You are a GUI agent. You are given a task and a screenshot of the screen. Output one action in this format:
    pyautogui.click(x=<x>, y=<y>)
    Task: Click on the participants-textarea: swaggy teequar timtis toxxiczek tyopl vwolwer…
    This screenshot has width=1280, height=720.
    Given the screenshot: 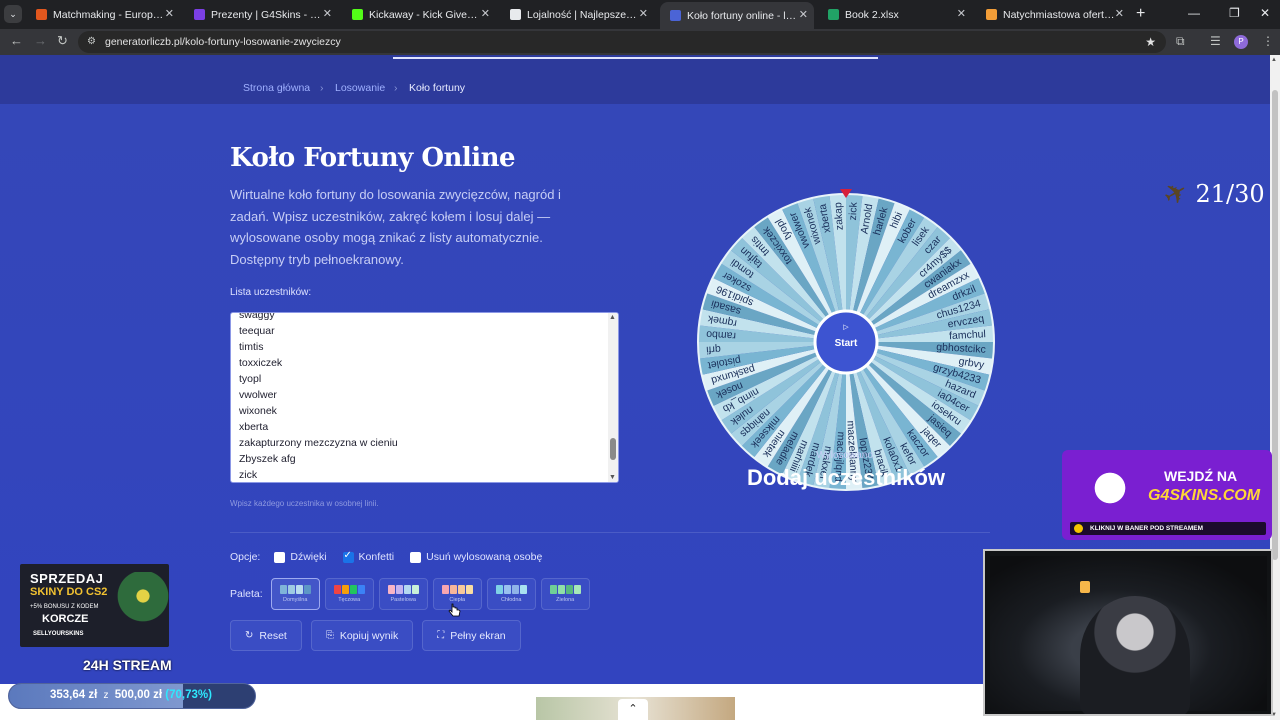 What is the action you would take?
    pyautogui.click(x=424, y=397)
    